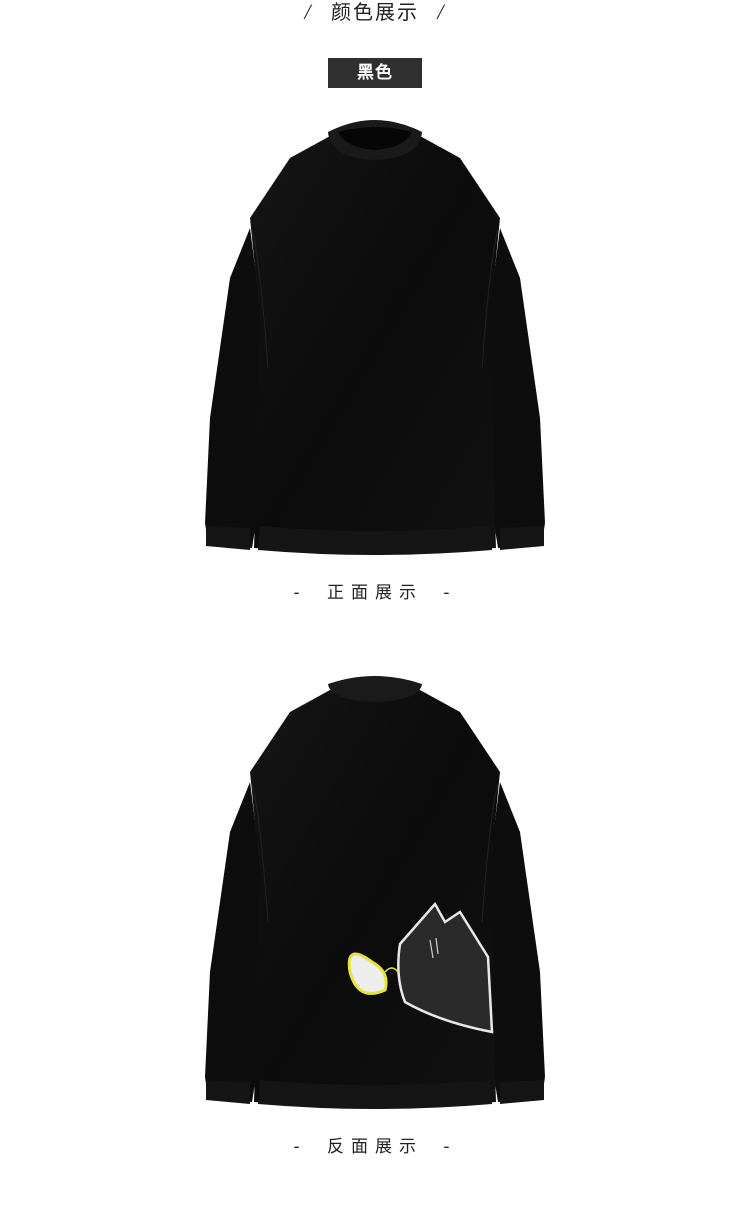  What do you see at coordinates (450, 1147) in the screenshot?
I see `back-caption-dash-right: -` at bounding box center [450, 1147].